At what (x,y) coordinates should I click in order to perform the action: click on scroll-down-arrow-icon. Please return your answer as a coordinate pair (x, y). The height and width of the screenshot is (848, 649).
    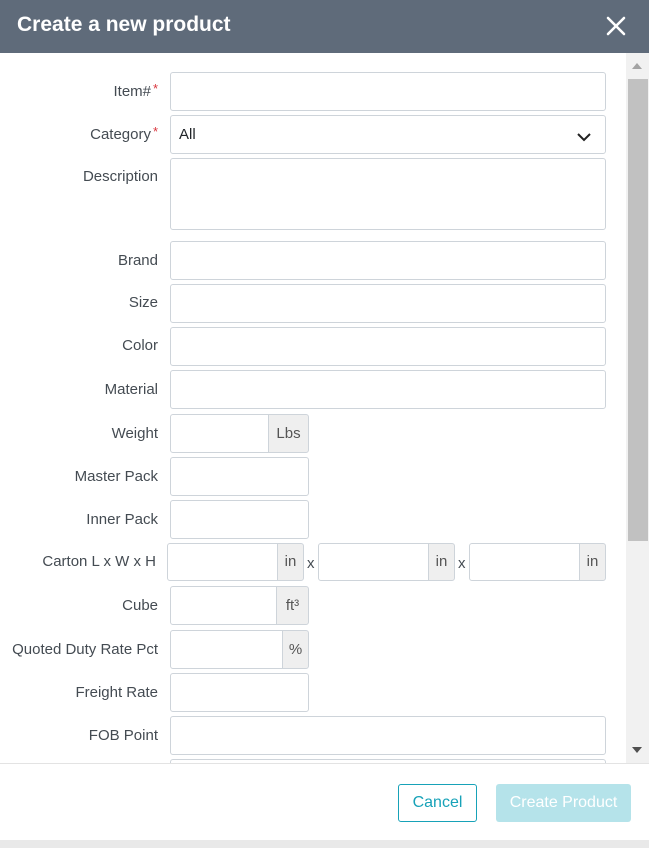
    Looking at the image, I should click on (637, 750).